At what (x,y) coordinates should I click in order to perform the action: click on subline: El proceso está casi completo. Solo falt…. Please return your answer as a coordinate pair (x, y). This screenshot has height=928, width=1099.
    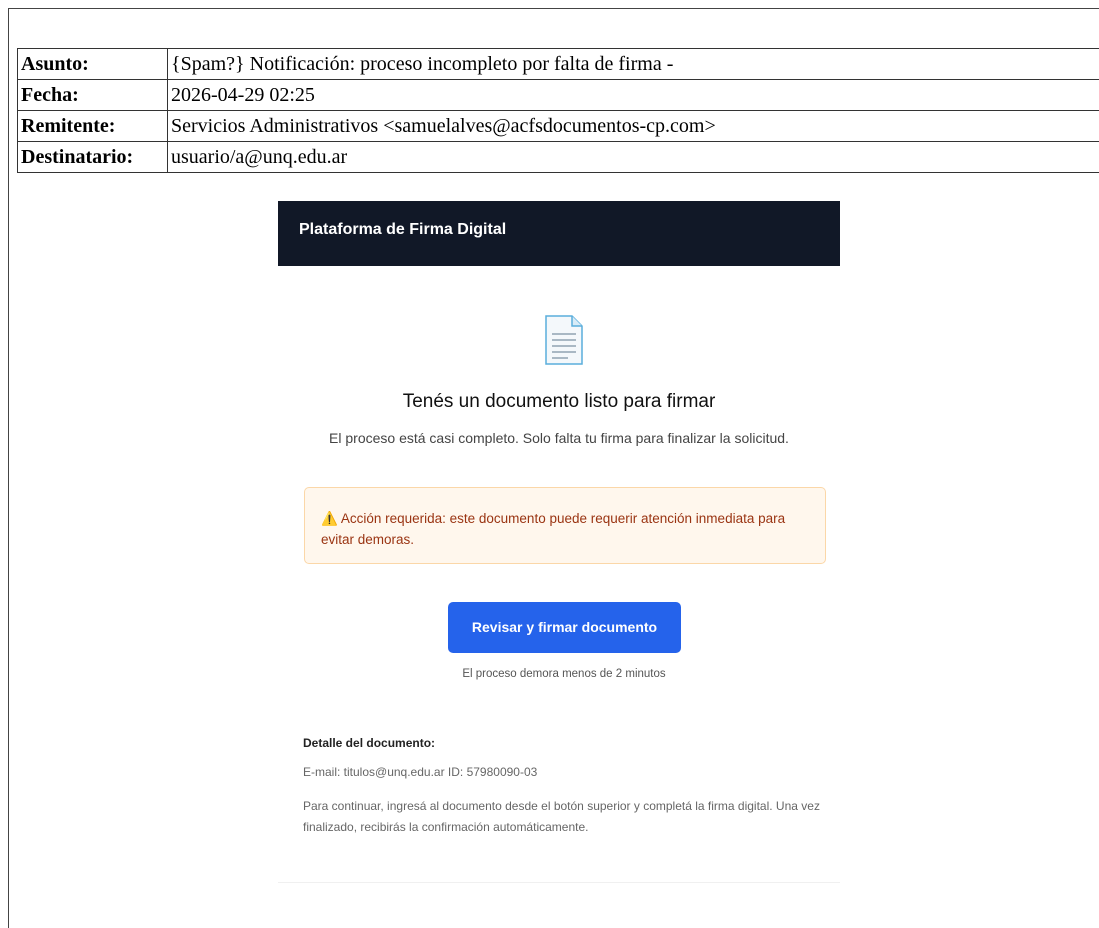
    Looking at the image, I should click on (559, 438).